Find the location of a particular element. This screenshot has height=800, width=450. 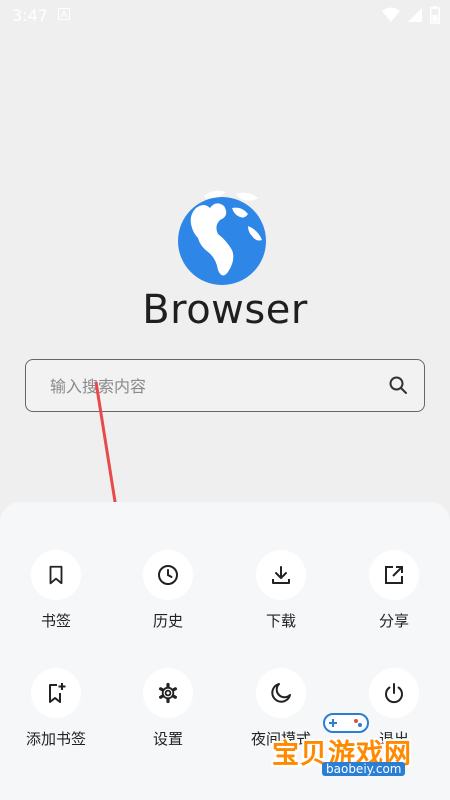

menu-label: 历史 is located at coordinates (167, 621).